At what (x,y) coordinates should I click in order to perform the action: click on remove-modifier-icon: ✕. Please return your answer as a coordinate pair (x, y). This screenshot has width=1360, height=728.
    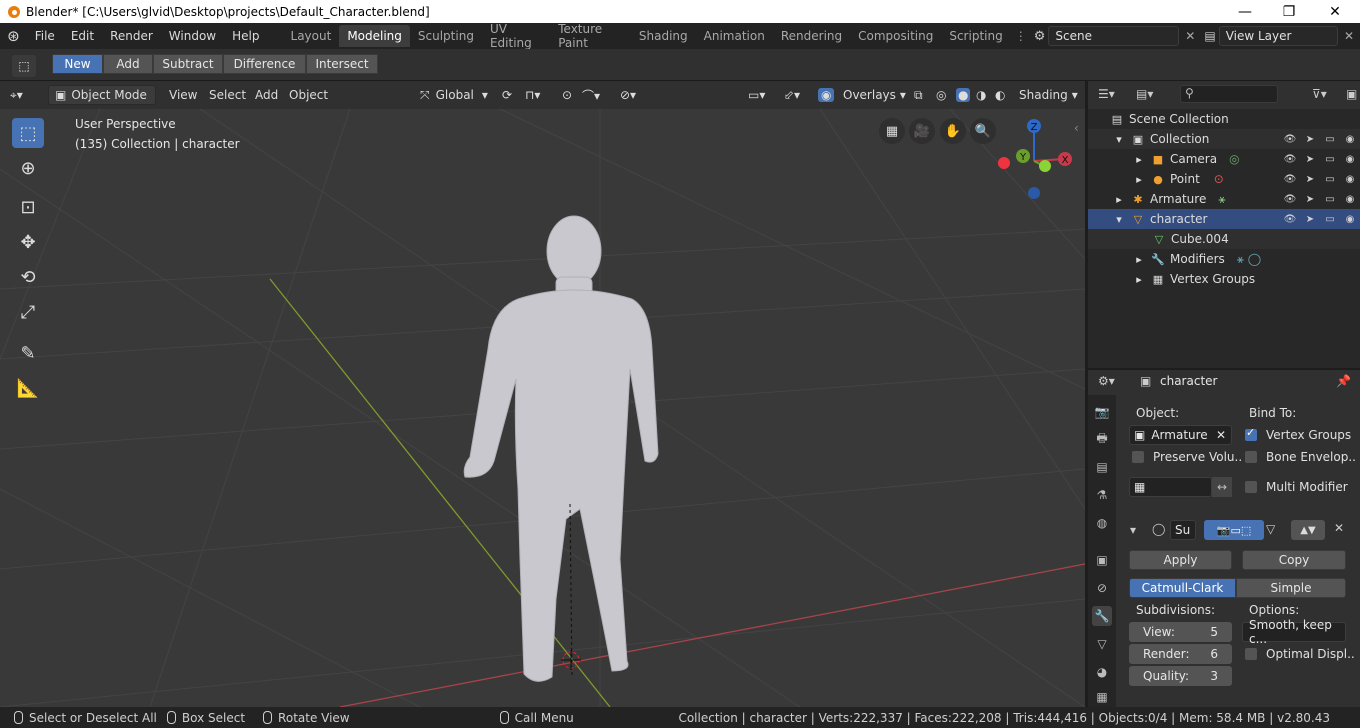
    Looking at the image, I should click on (1339, 528).